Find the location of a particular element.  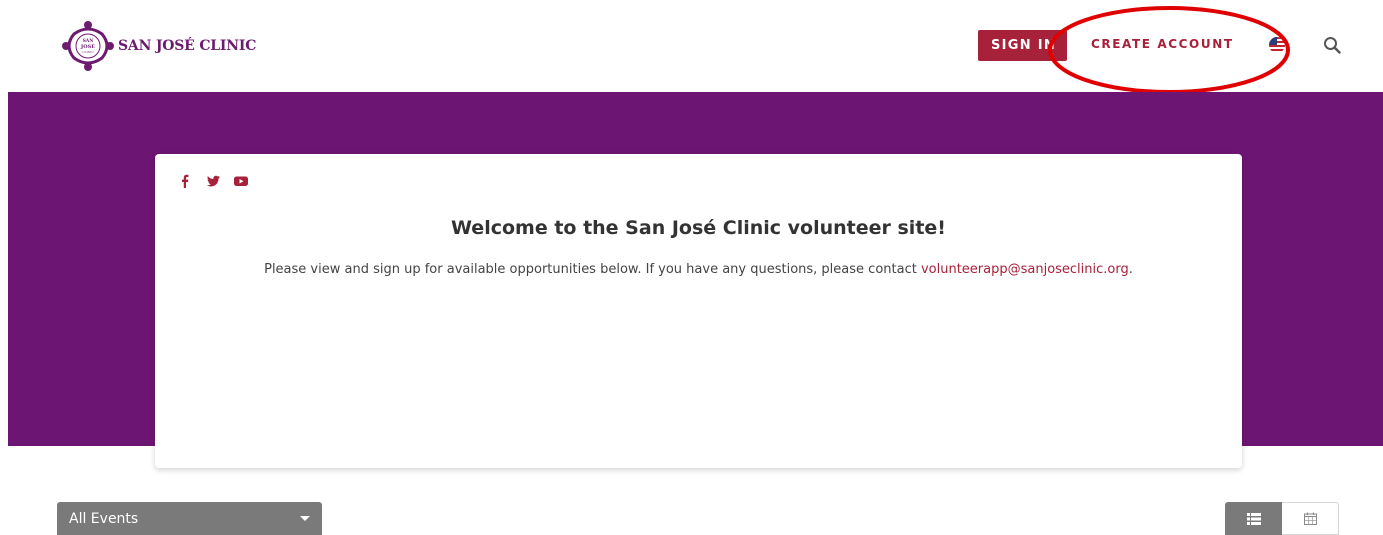

sign-in-button: SIGN IN is located at coordinates (1022, 45).